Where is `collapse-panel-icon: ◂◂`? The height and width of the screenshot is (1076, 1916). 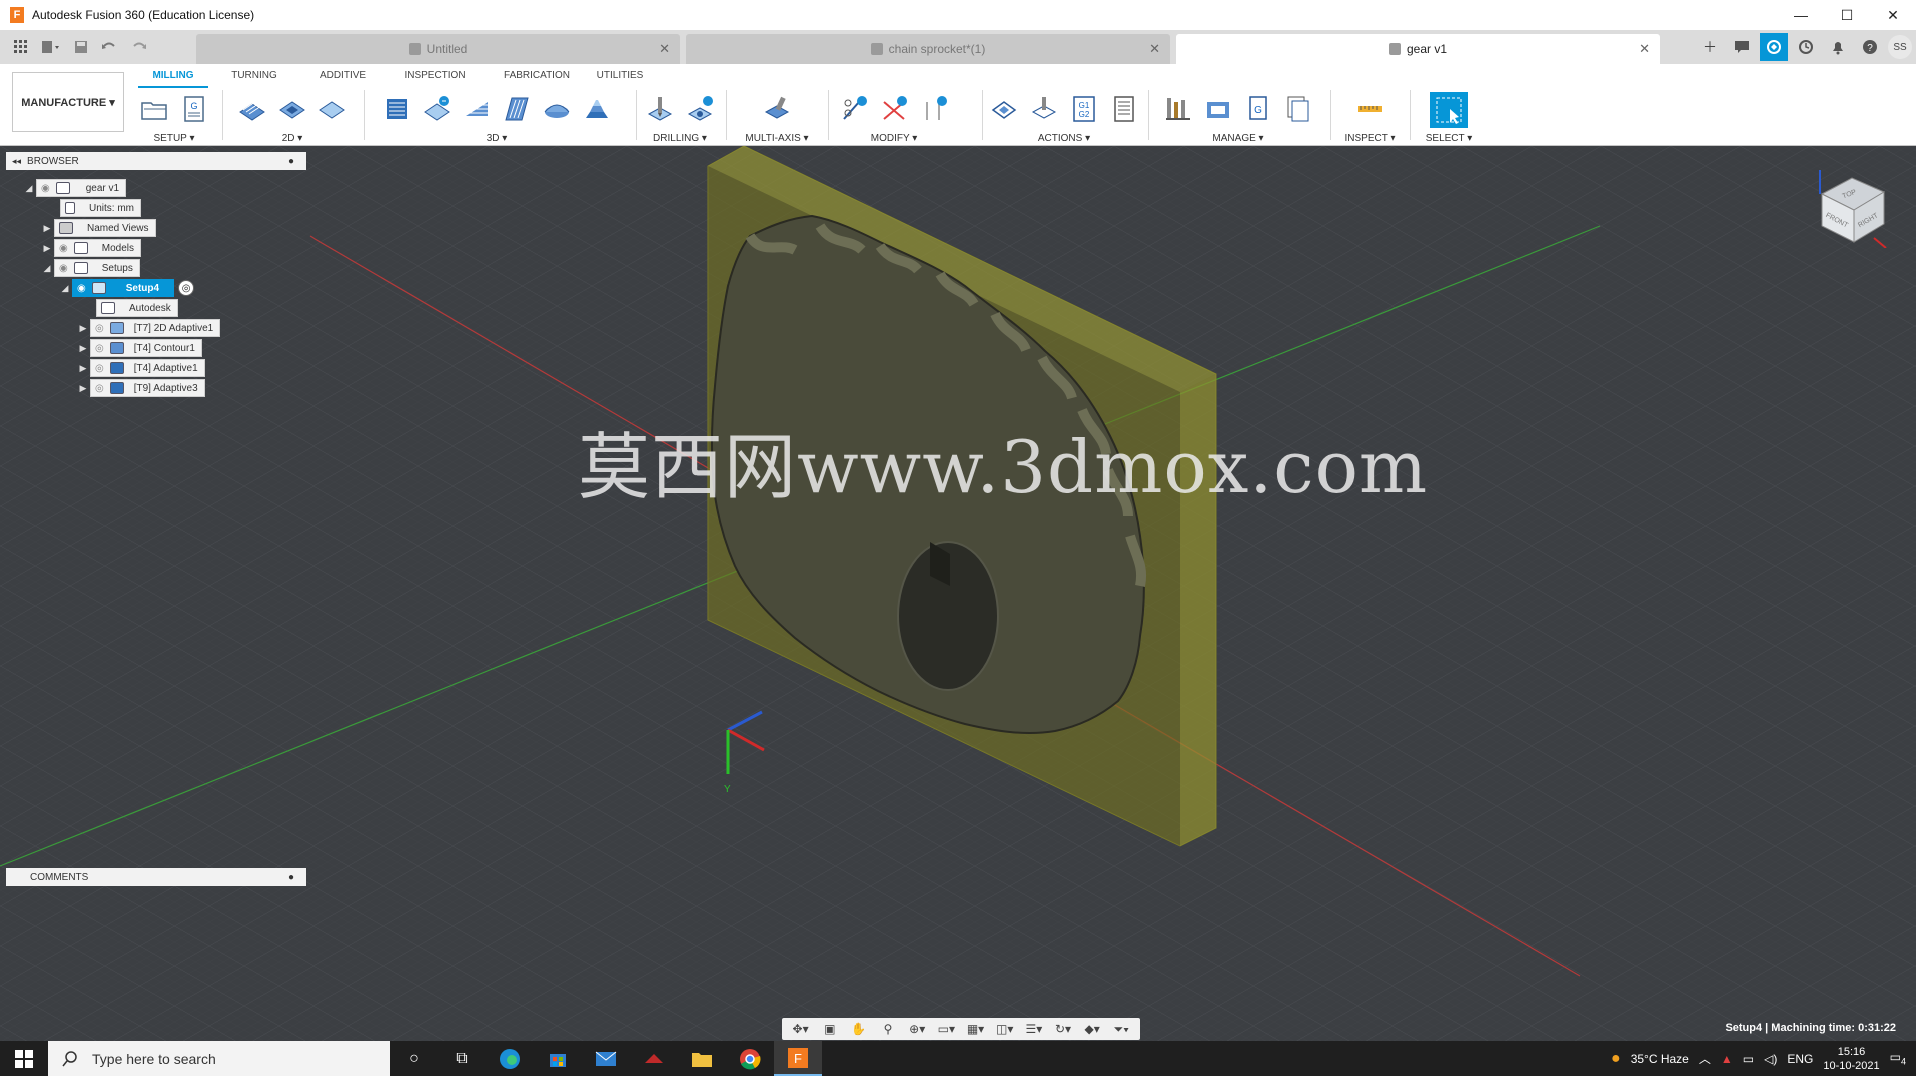
collapse-panel-icon: ◂◂ is located at coordinates (16, 161).